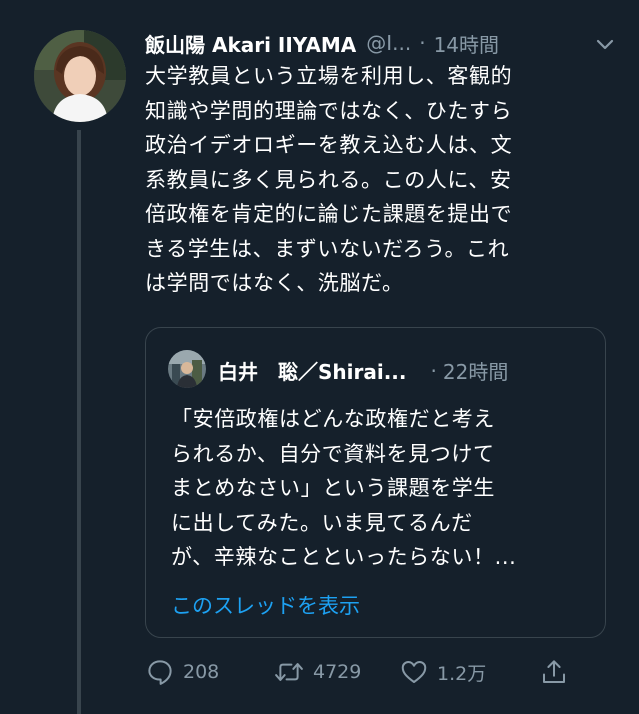  Describe the element at coordinates (250, 43) in the screenshot. I see `author-display-name: 飯山陽 Akari IIYAMA` at that location.